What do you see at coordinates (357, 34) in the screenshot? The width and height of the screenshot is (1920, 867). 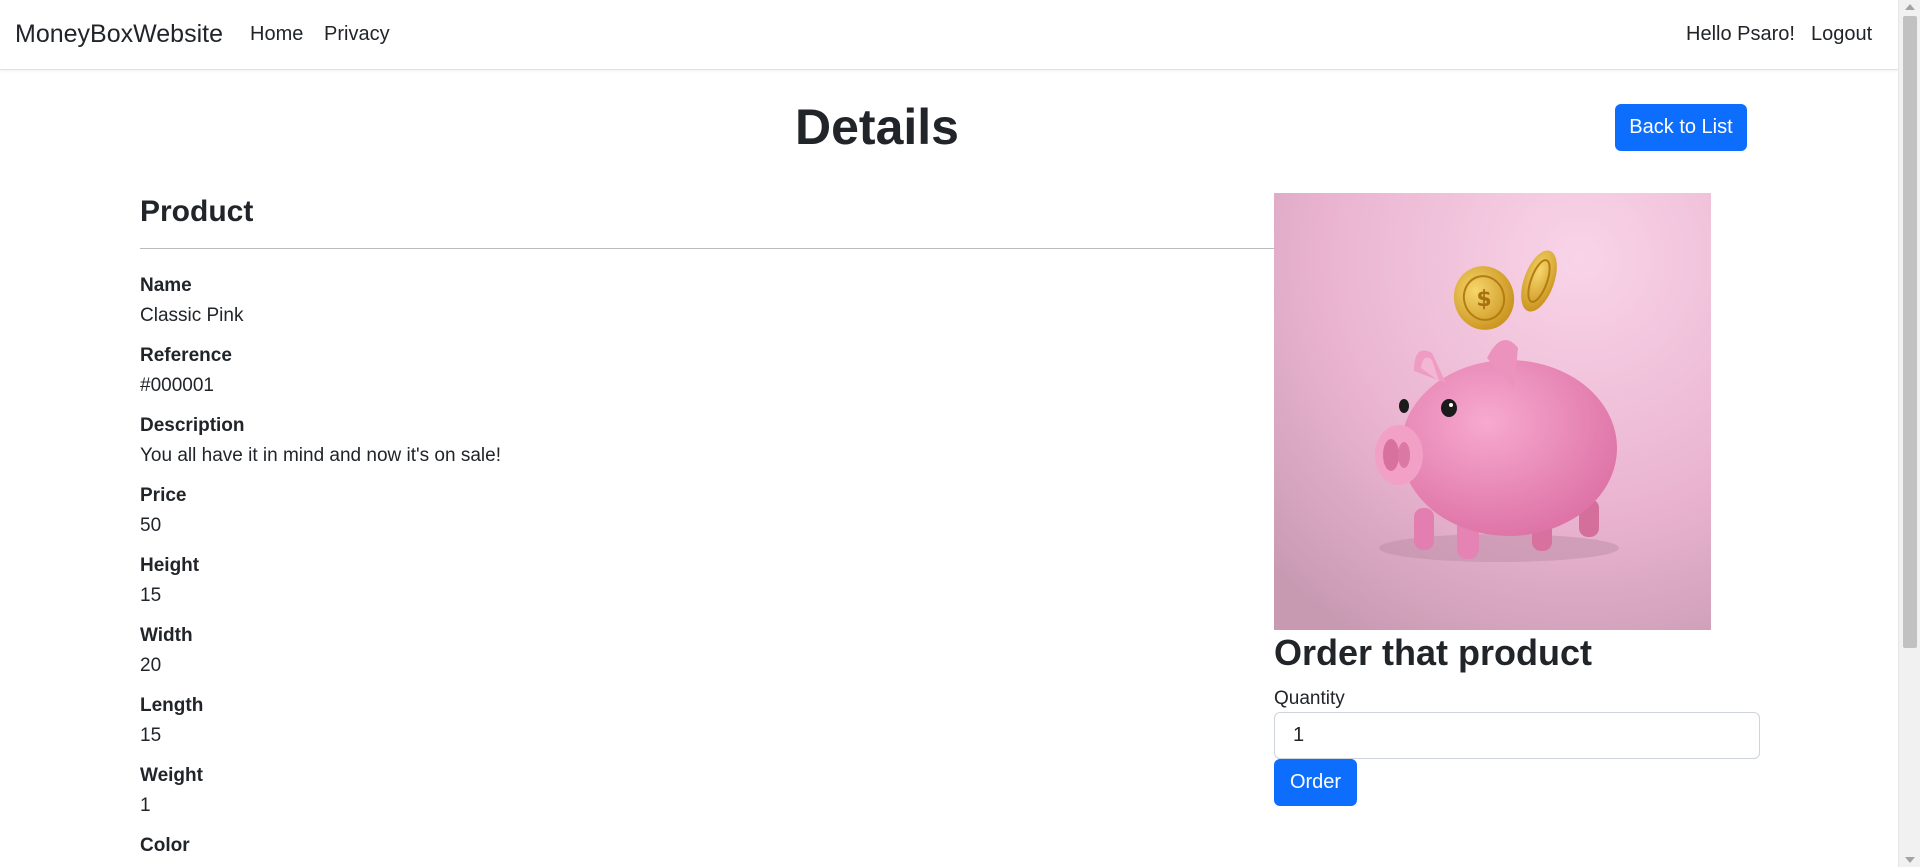 I see `nav-privacy-link: Privacy` at bounding box center [357, 34].